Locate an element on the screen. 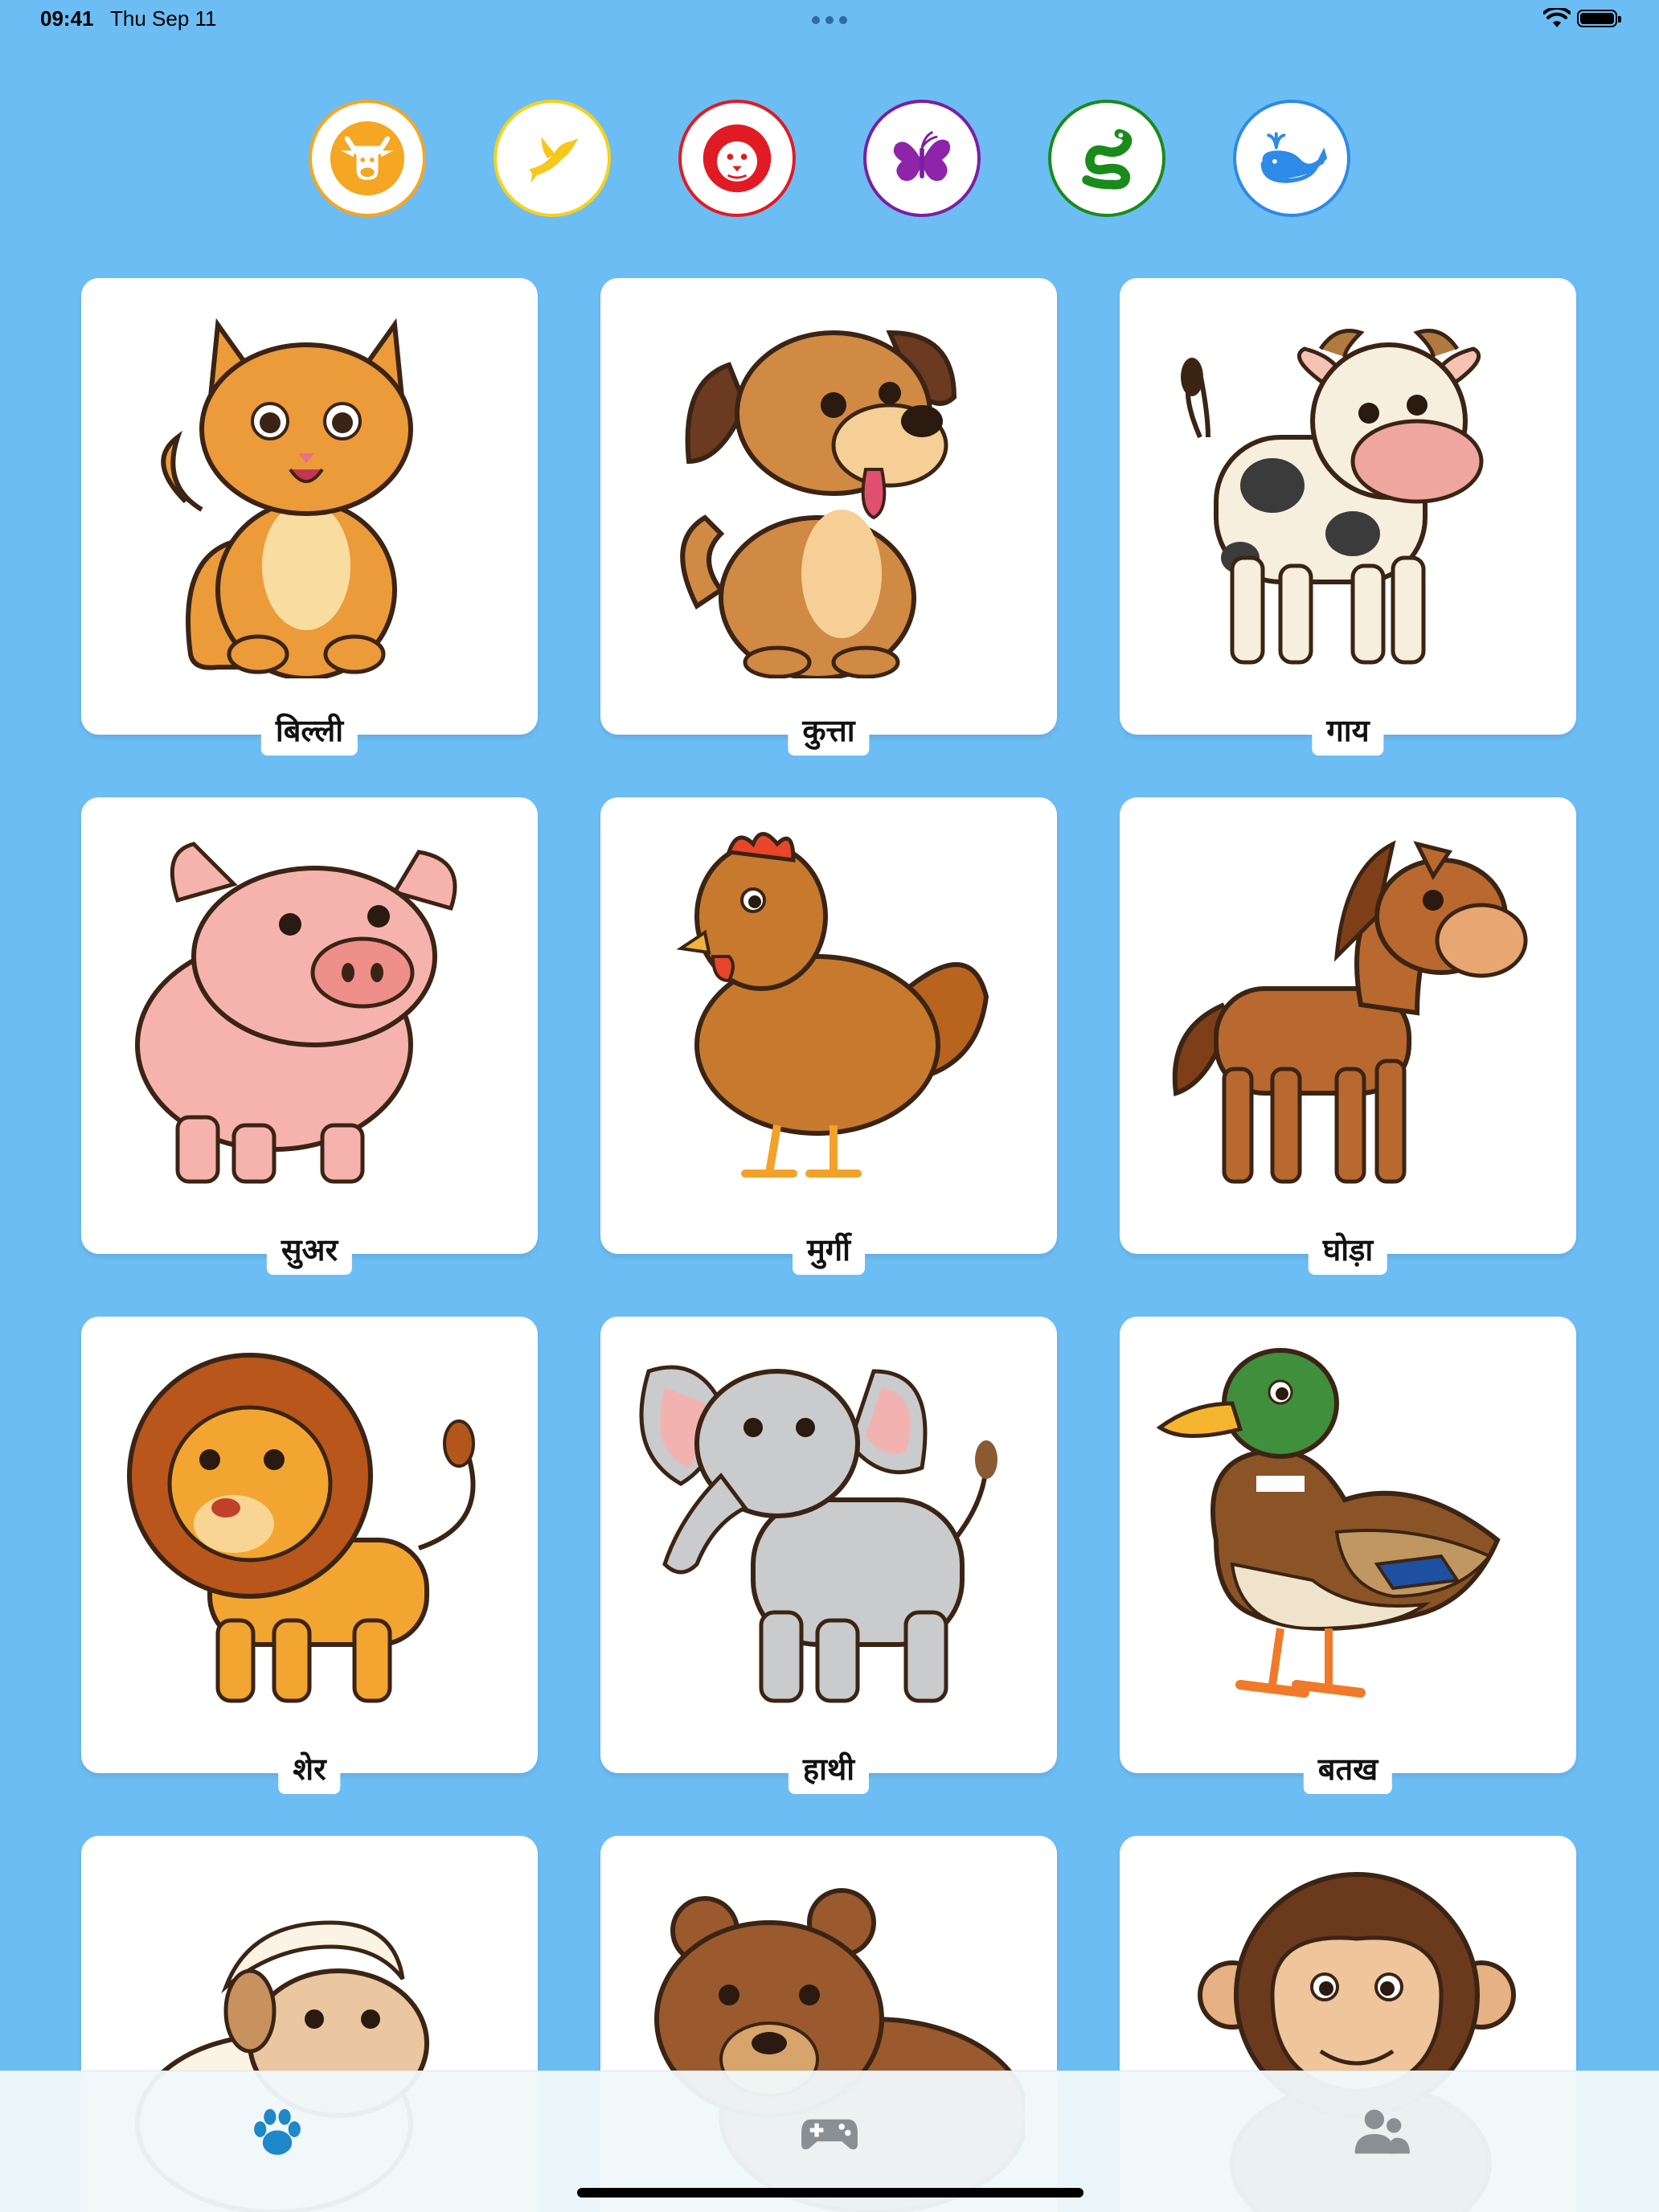 The image size is (1659, 2212). category-farm-button is located at coordinates (367, 158).